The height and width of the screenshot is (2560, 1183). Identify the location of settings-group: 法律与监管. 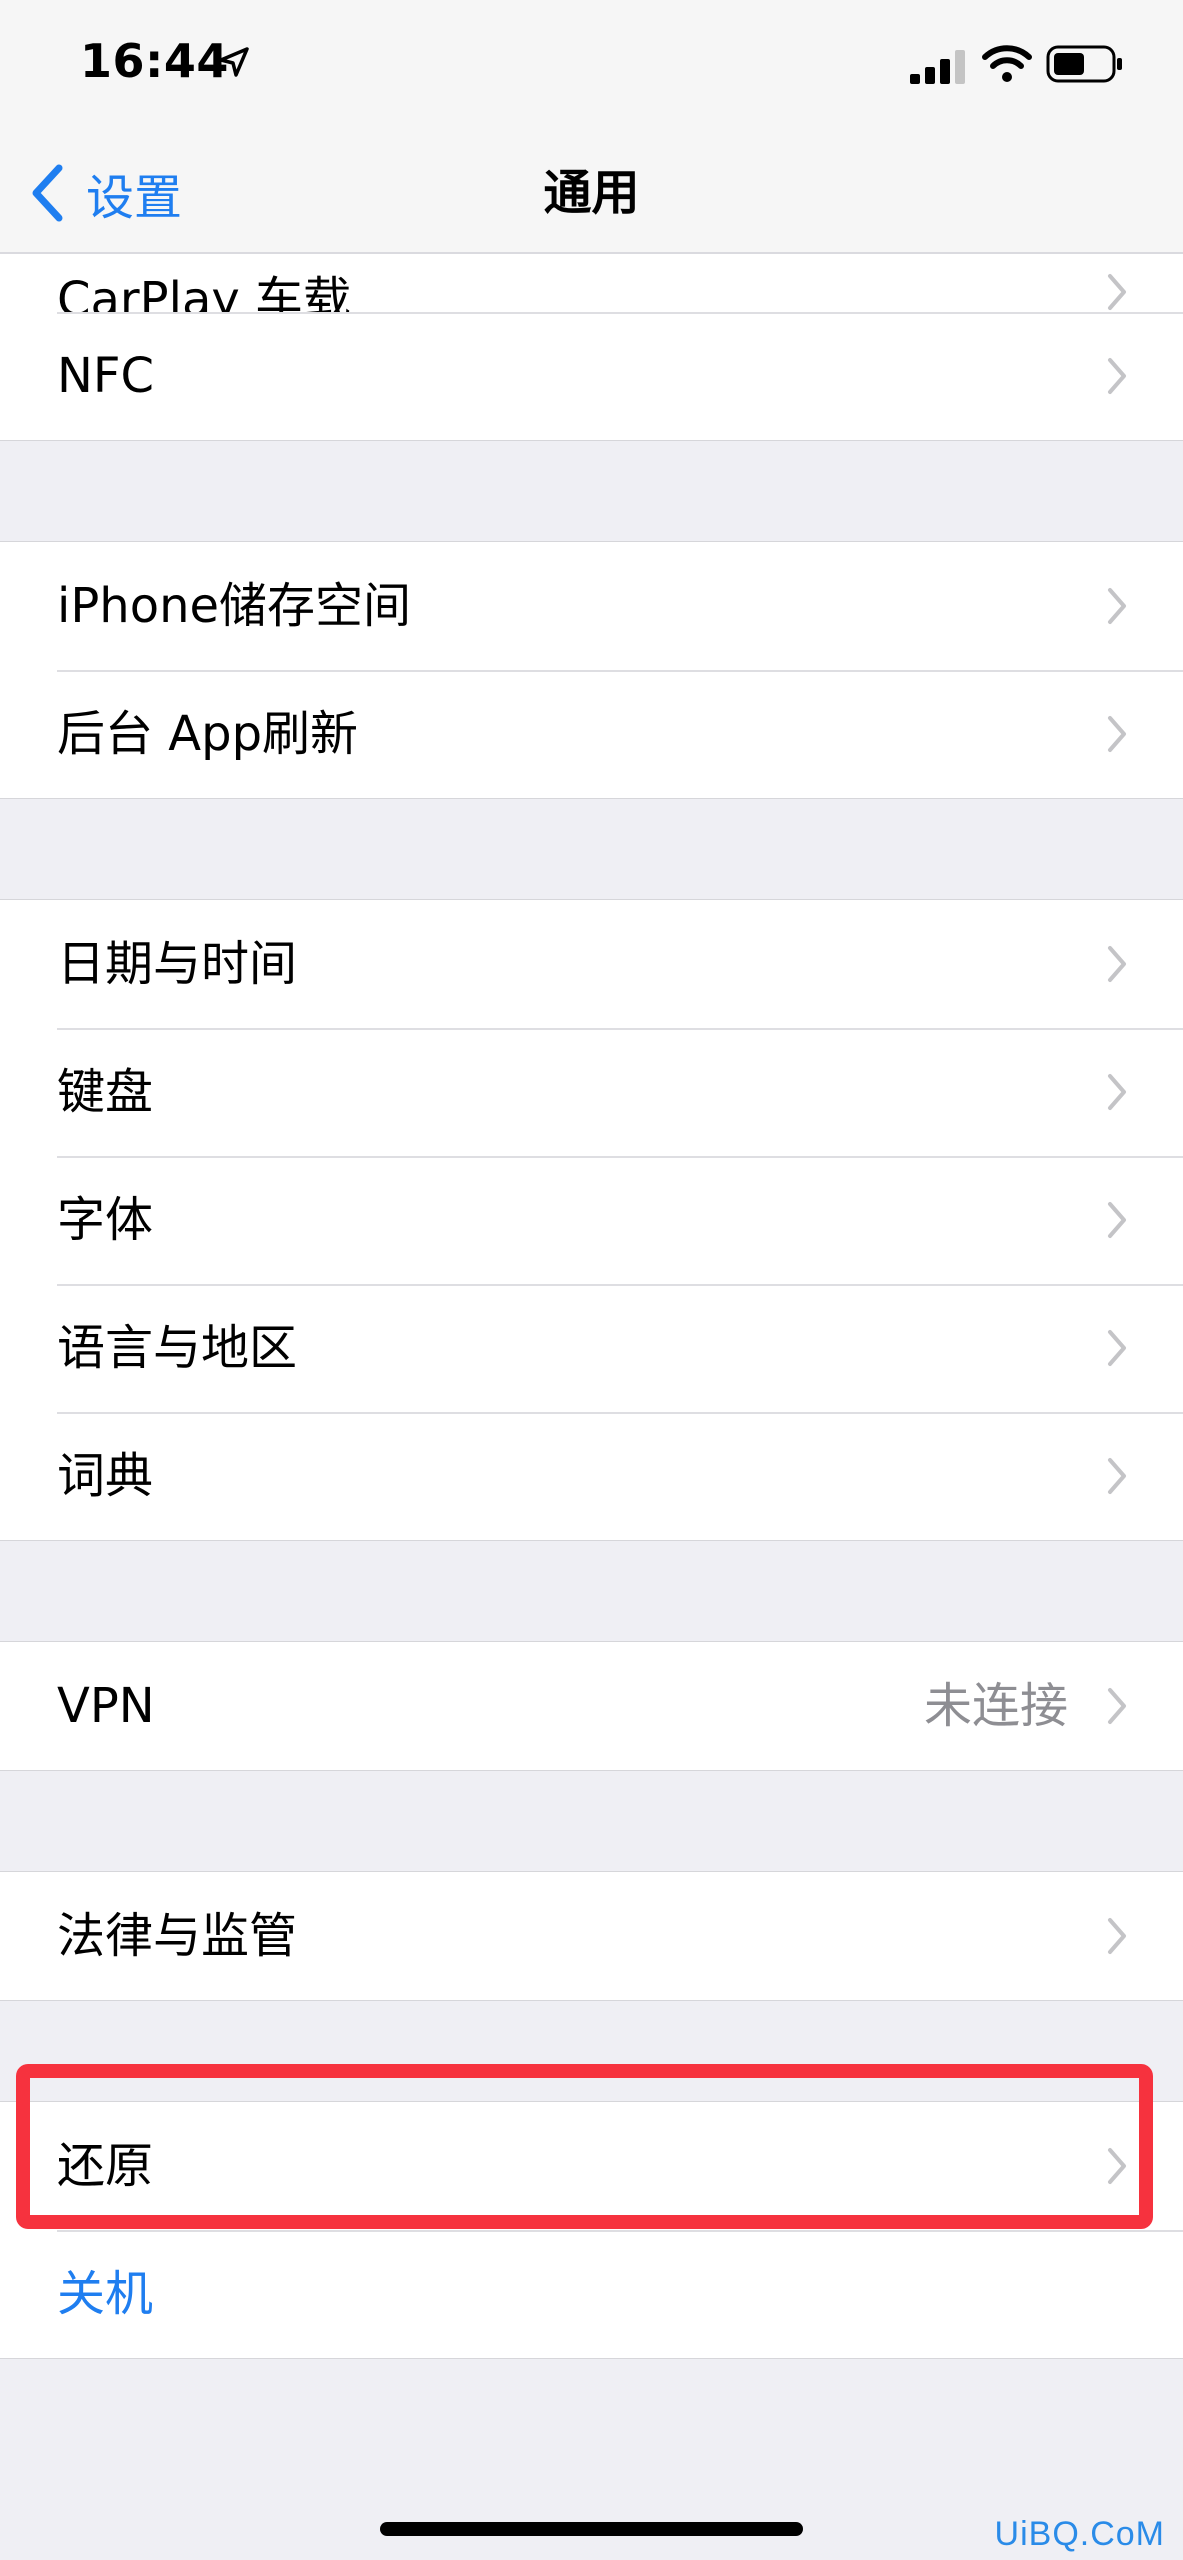
(591, 1936).